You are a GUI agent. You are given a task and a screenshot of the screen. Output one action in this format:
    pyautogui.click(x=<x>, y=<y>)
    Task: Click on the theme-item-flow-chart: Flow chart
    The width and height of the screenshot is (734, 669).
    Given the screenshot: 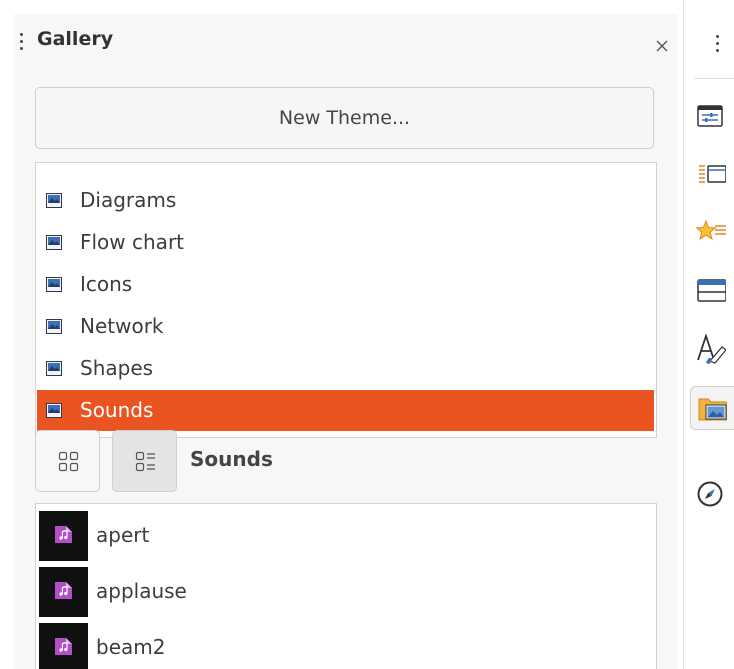 What is the action you would take?
    pyautogui.click(x=345, y=242)
    